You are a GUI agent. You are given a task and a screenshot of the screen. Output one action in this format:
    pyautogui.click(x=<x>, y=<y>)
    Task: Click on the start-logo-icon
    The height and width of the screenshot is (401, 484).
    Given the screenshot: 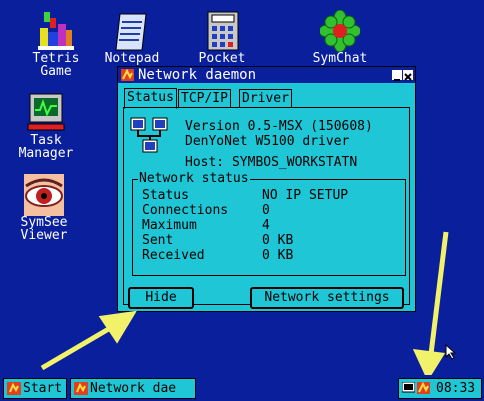 What is the action you would take?
    pyautogui.click(x=14, y=388)
    